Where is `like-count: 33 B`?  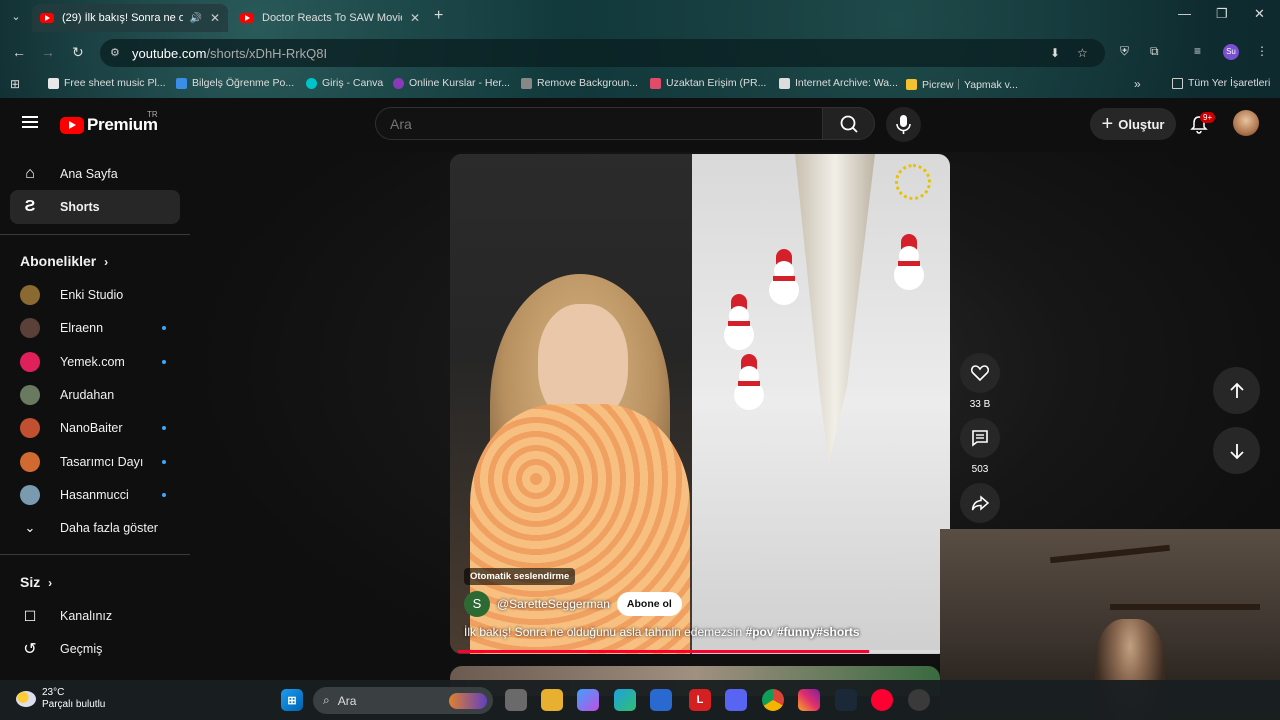
like-count: 33 B is located at coordinates (980, 404).